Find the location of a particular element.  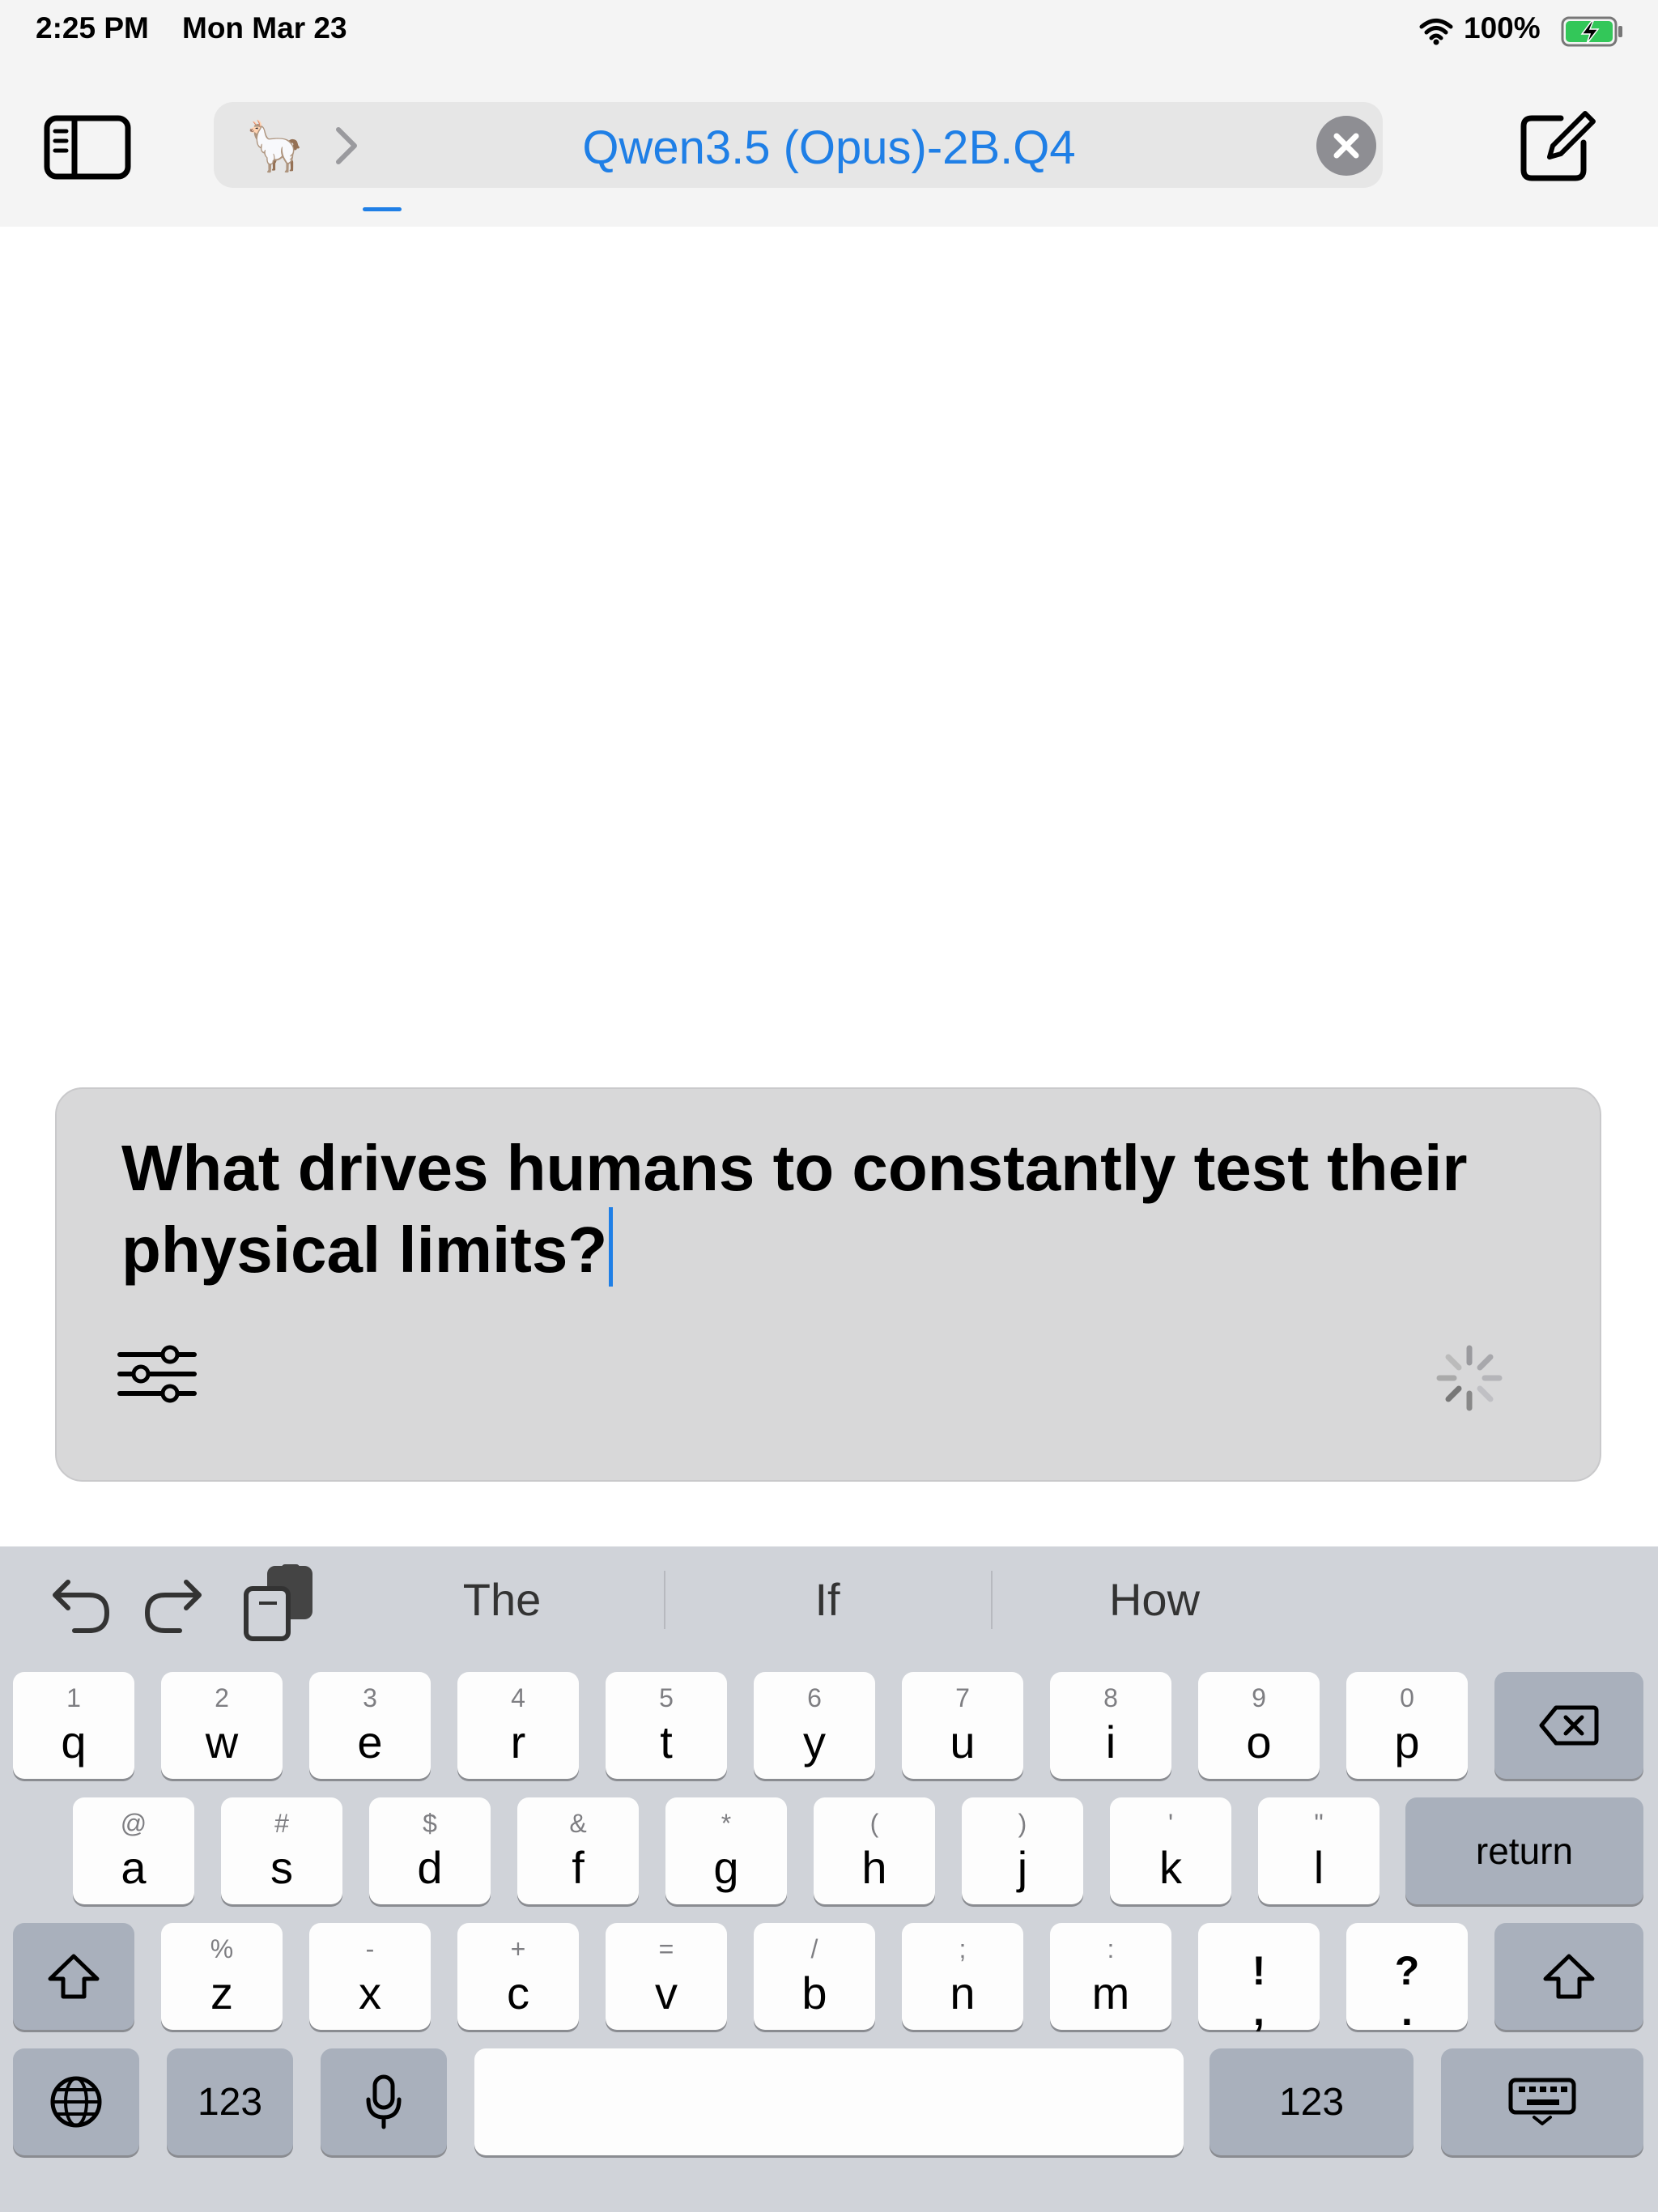

key-hint: ' is located at coordinates (1170, 1824).